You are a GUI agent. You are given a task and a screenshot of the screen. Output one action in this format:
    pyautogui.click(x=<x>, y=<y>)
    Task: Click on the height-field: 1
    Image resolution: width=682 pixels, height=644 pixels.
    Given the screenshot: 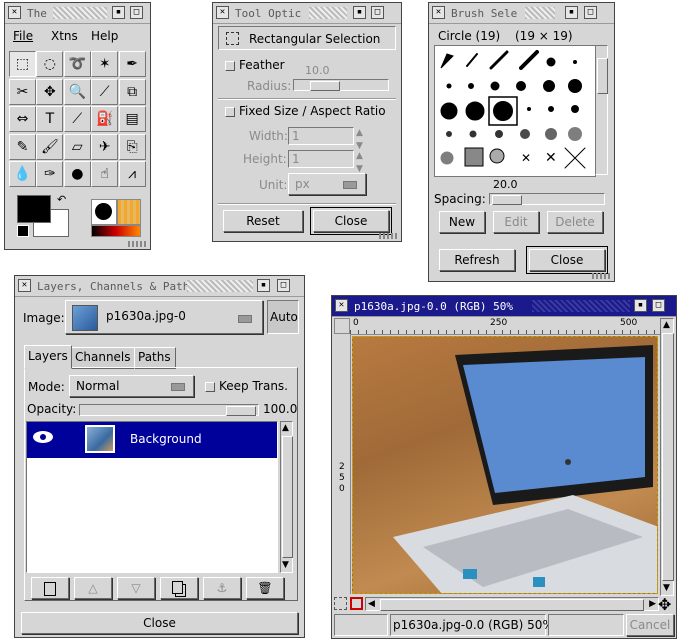 What is the action you would take?
    pyautogui.click(x=321, y=159)
    